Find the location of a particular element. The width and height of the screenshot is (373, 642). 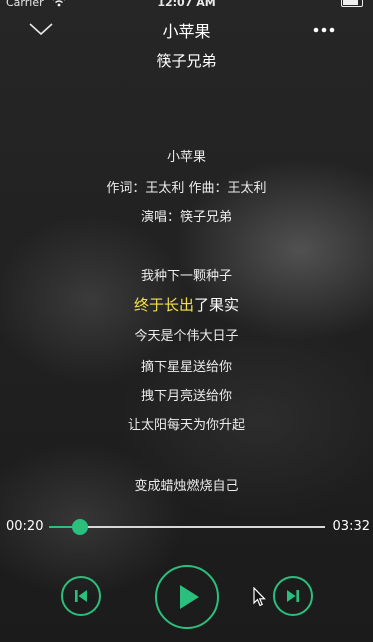

lyric-line: 拽下月亮送给你 is located at coordinates (186, 396).